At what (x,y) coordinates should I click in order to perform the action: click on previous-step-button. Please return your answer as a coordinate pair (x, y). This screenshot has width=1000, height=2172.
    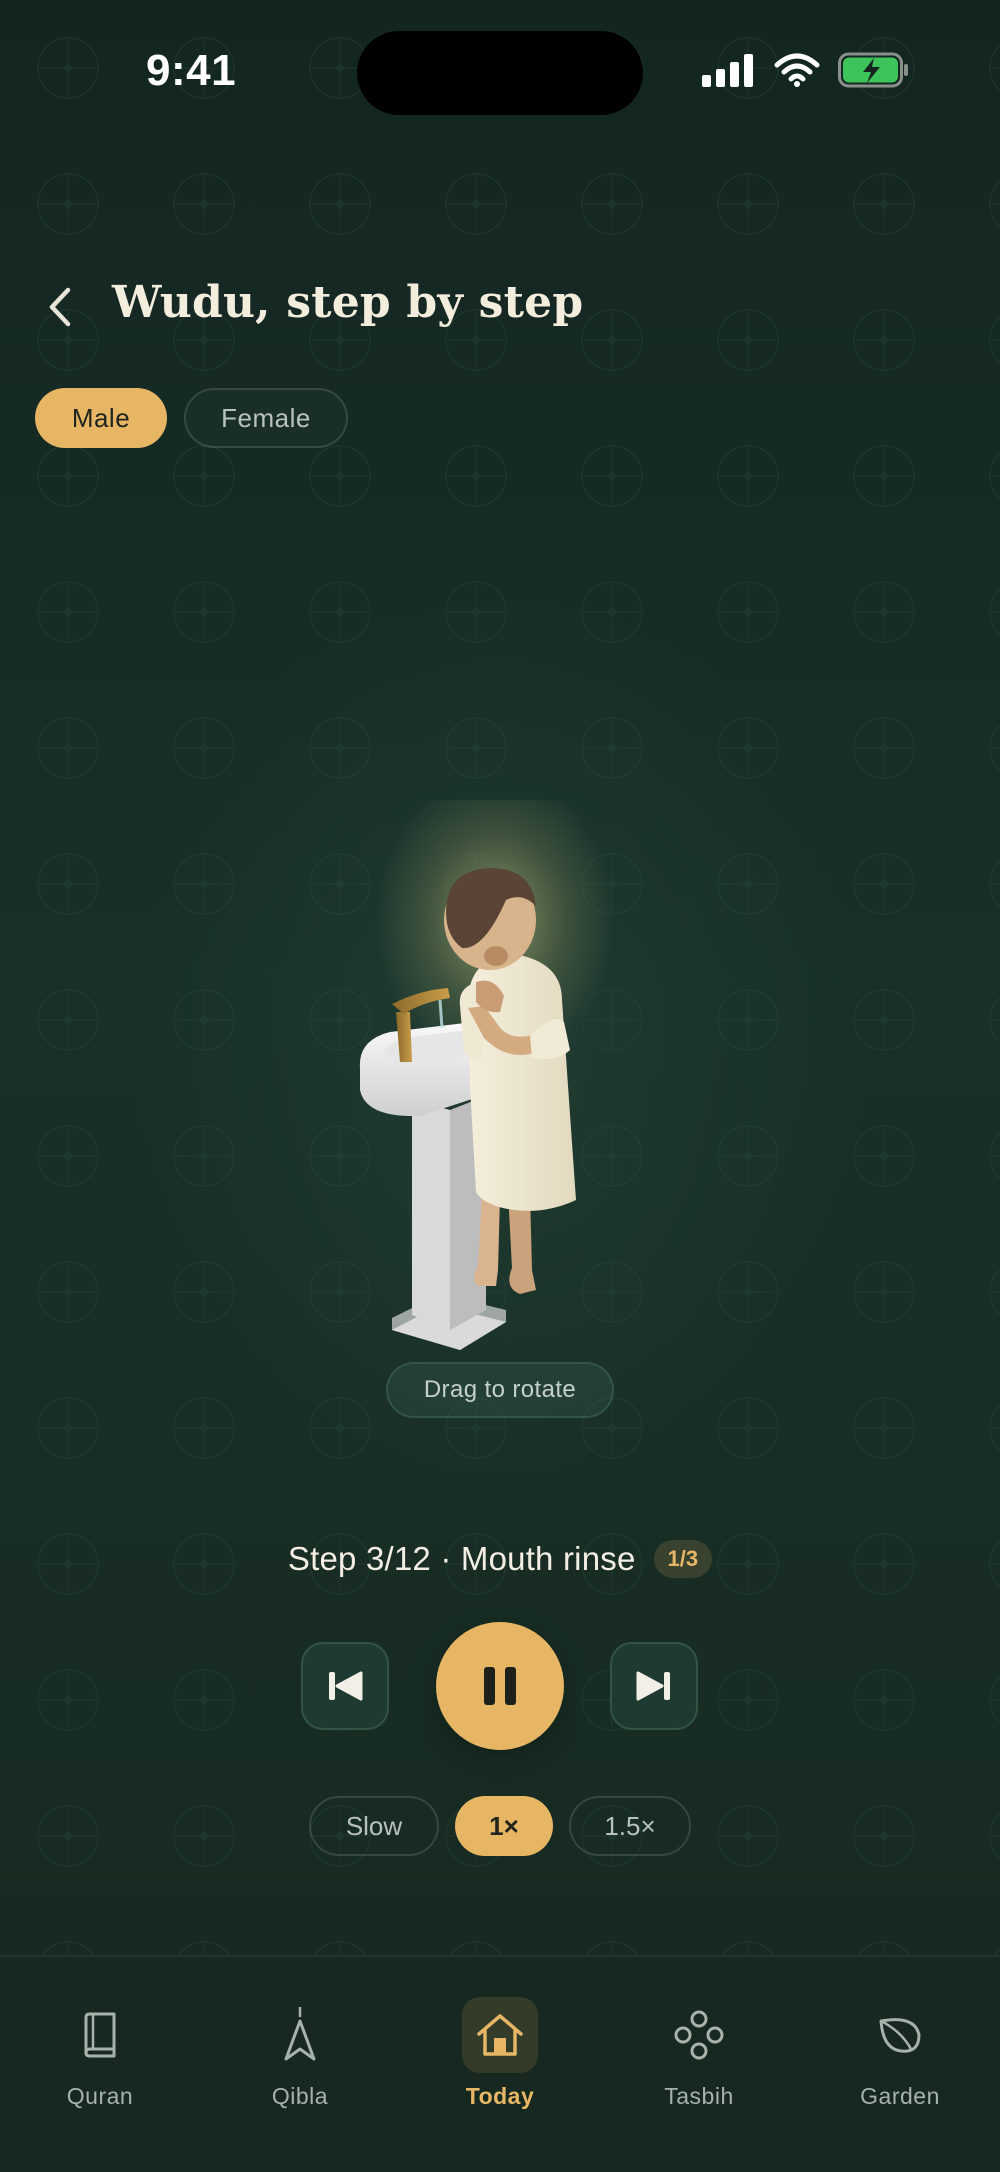
    Looking at the image, I should click on (345, 1686).